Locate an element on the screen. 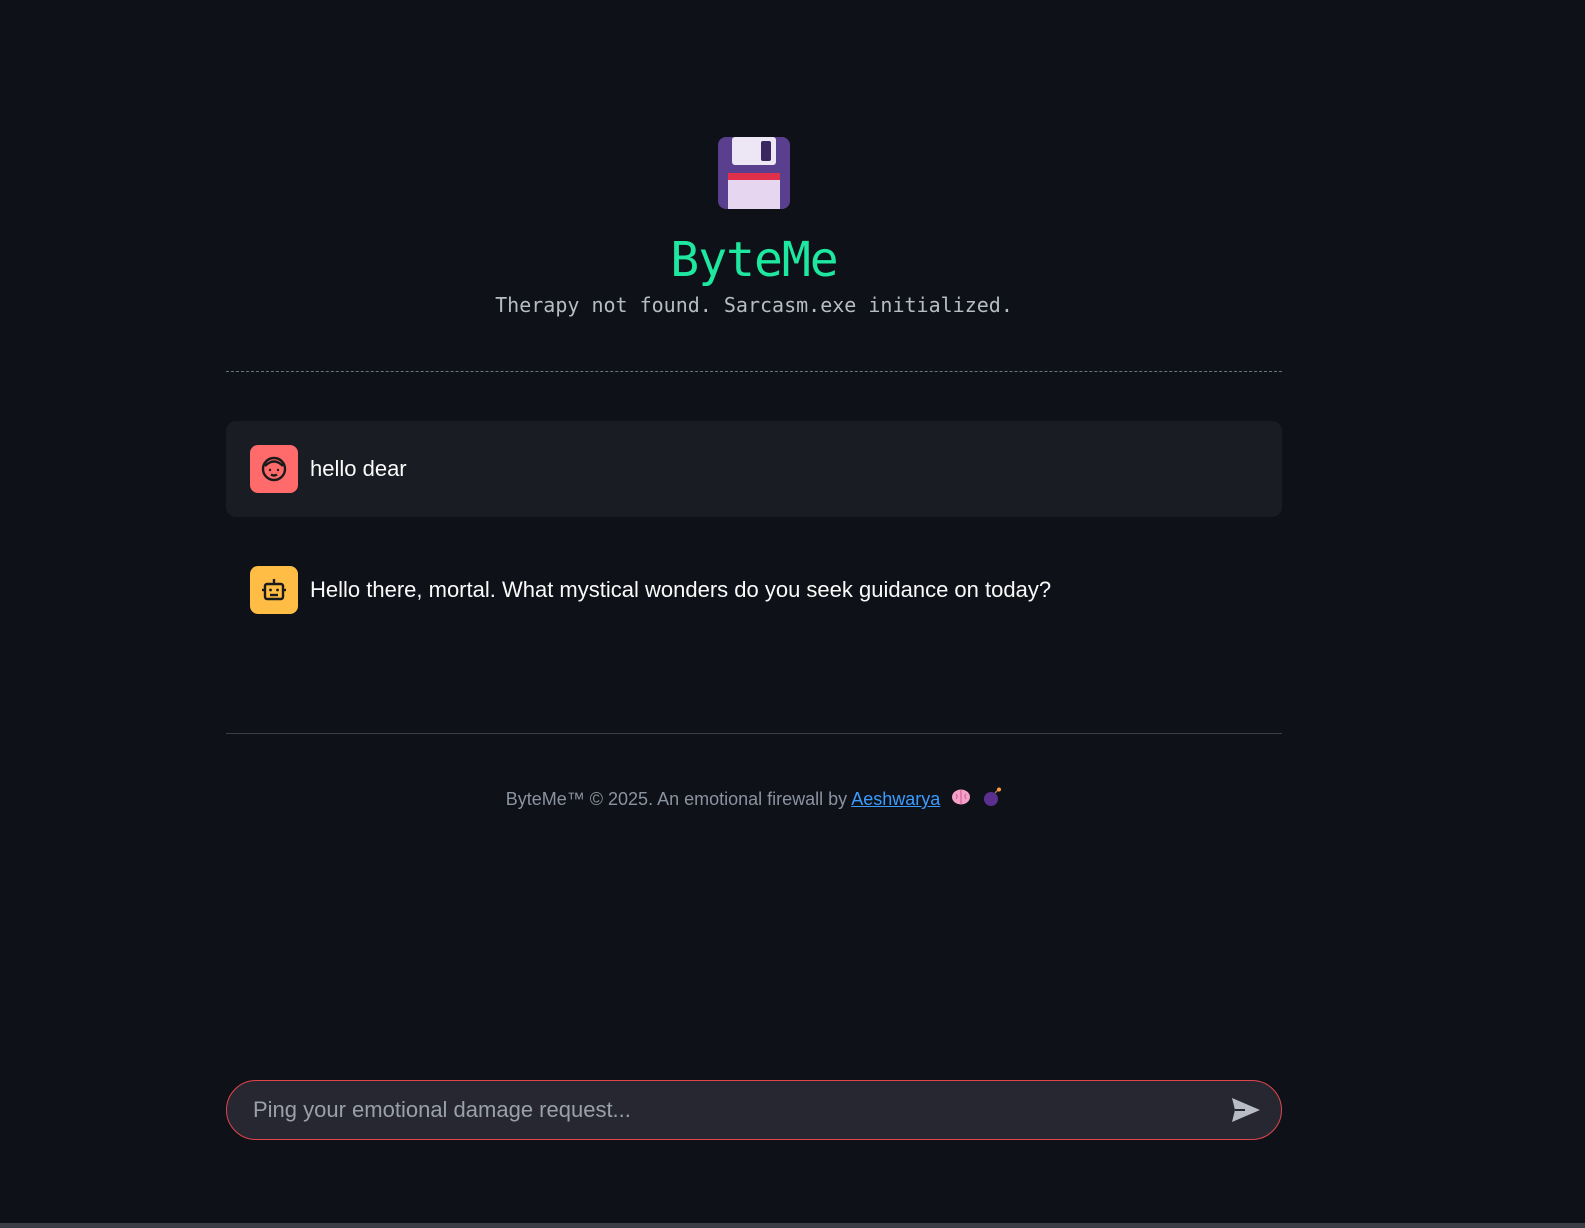 Image resolution: width=1585 pixels, height=1228 pixels. send-icon is located at coordinates (1246, 1110).